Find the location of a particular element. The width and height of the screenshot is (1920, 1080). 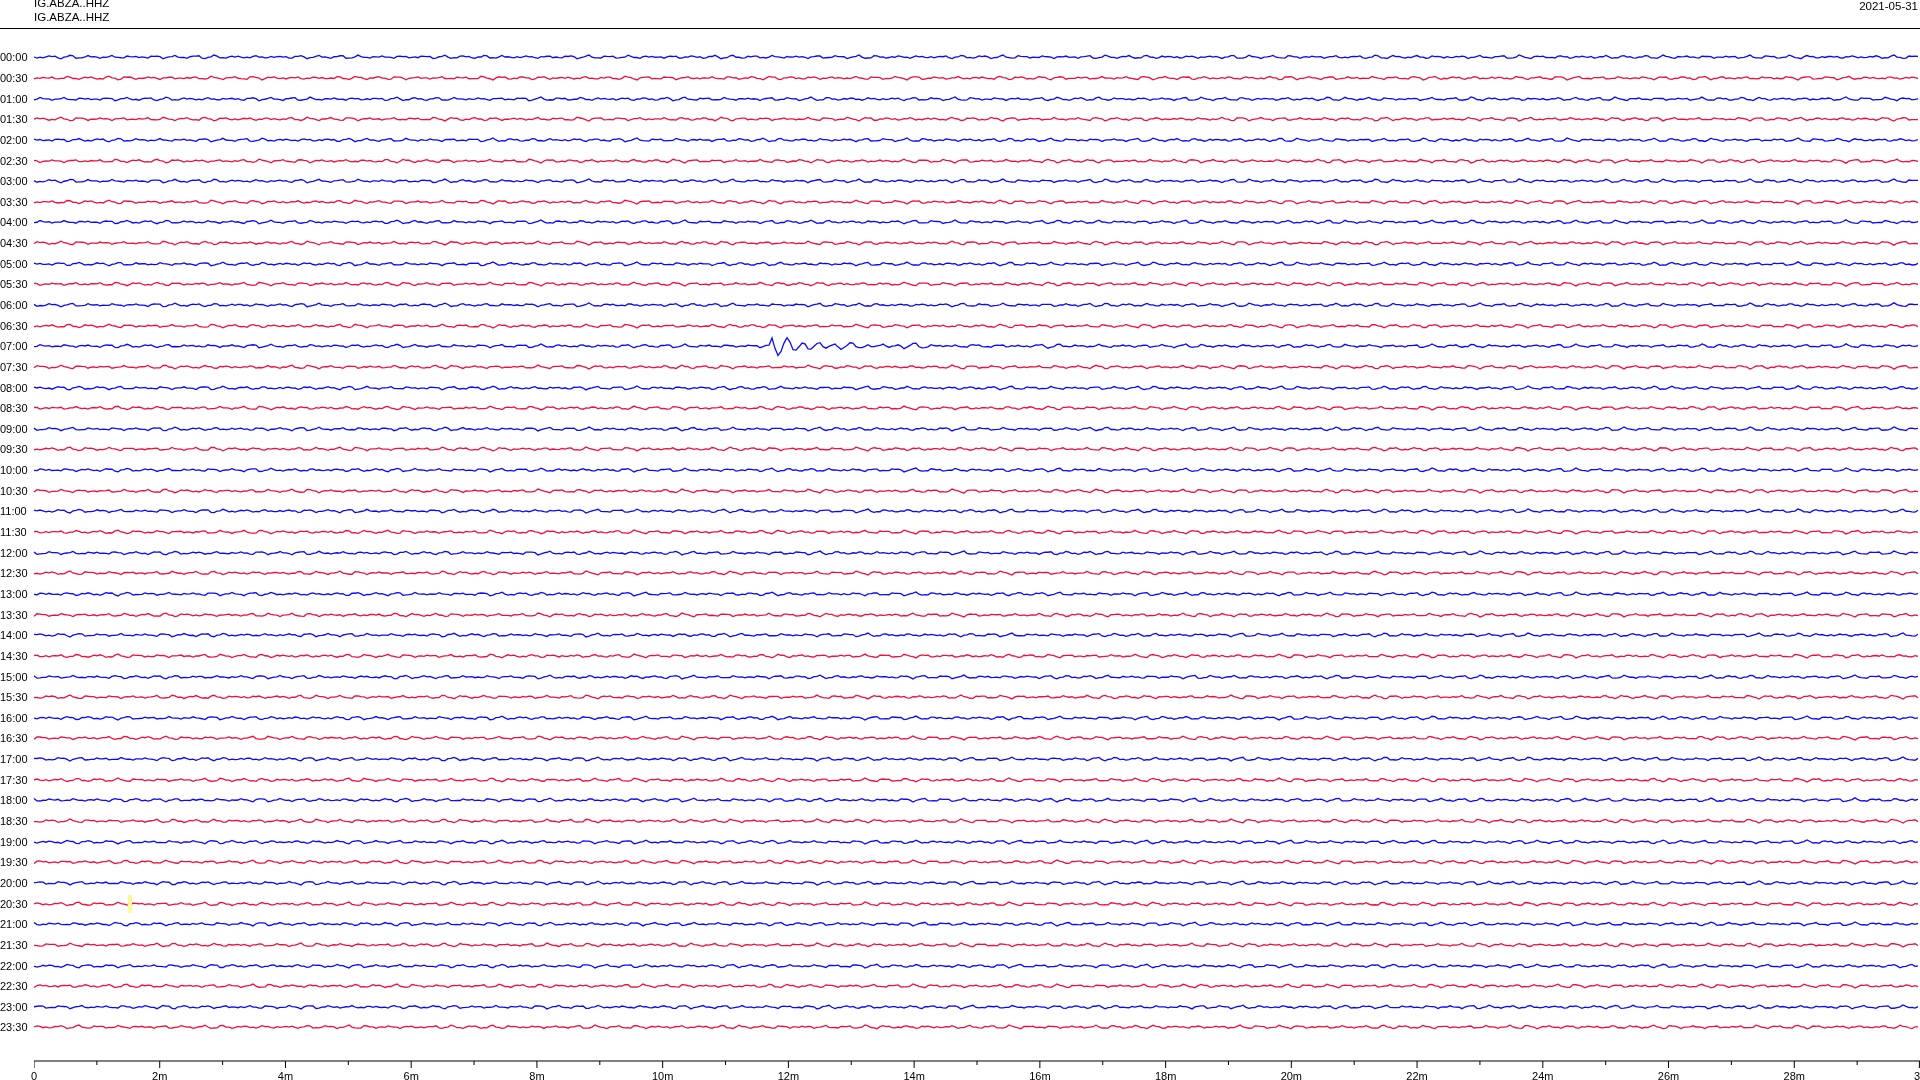

time-label: 13:00 is located at coordinates (14, 593).